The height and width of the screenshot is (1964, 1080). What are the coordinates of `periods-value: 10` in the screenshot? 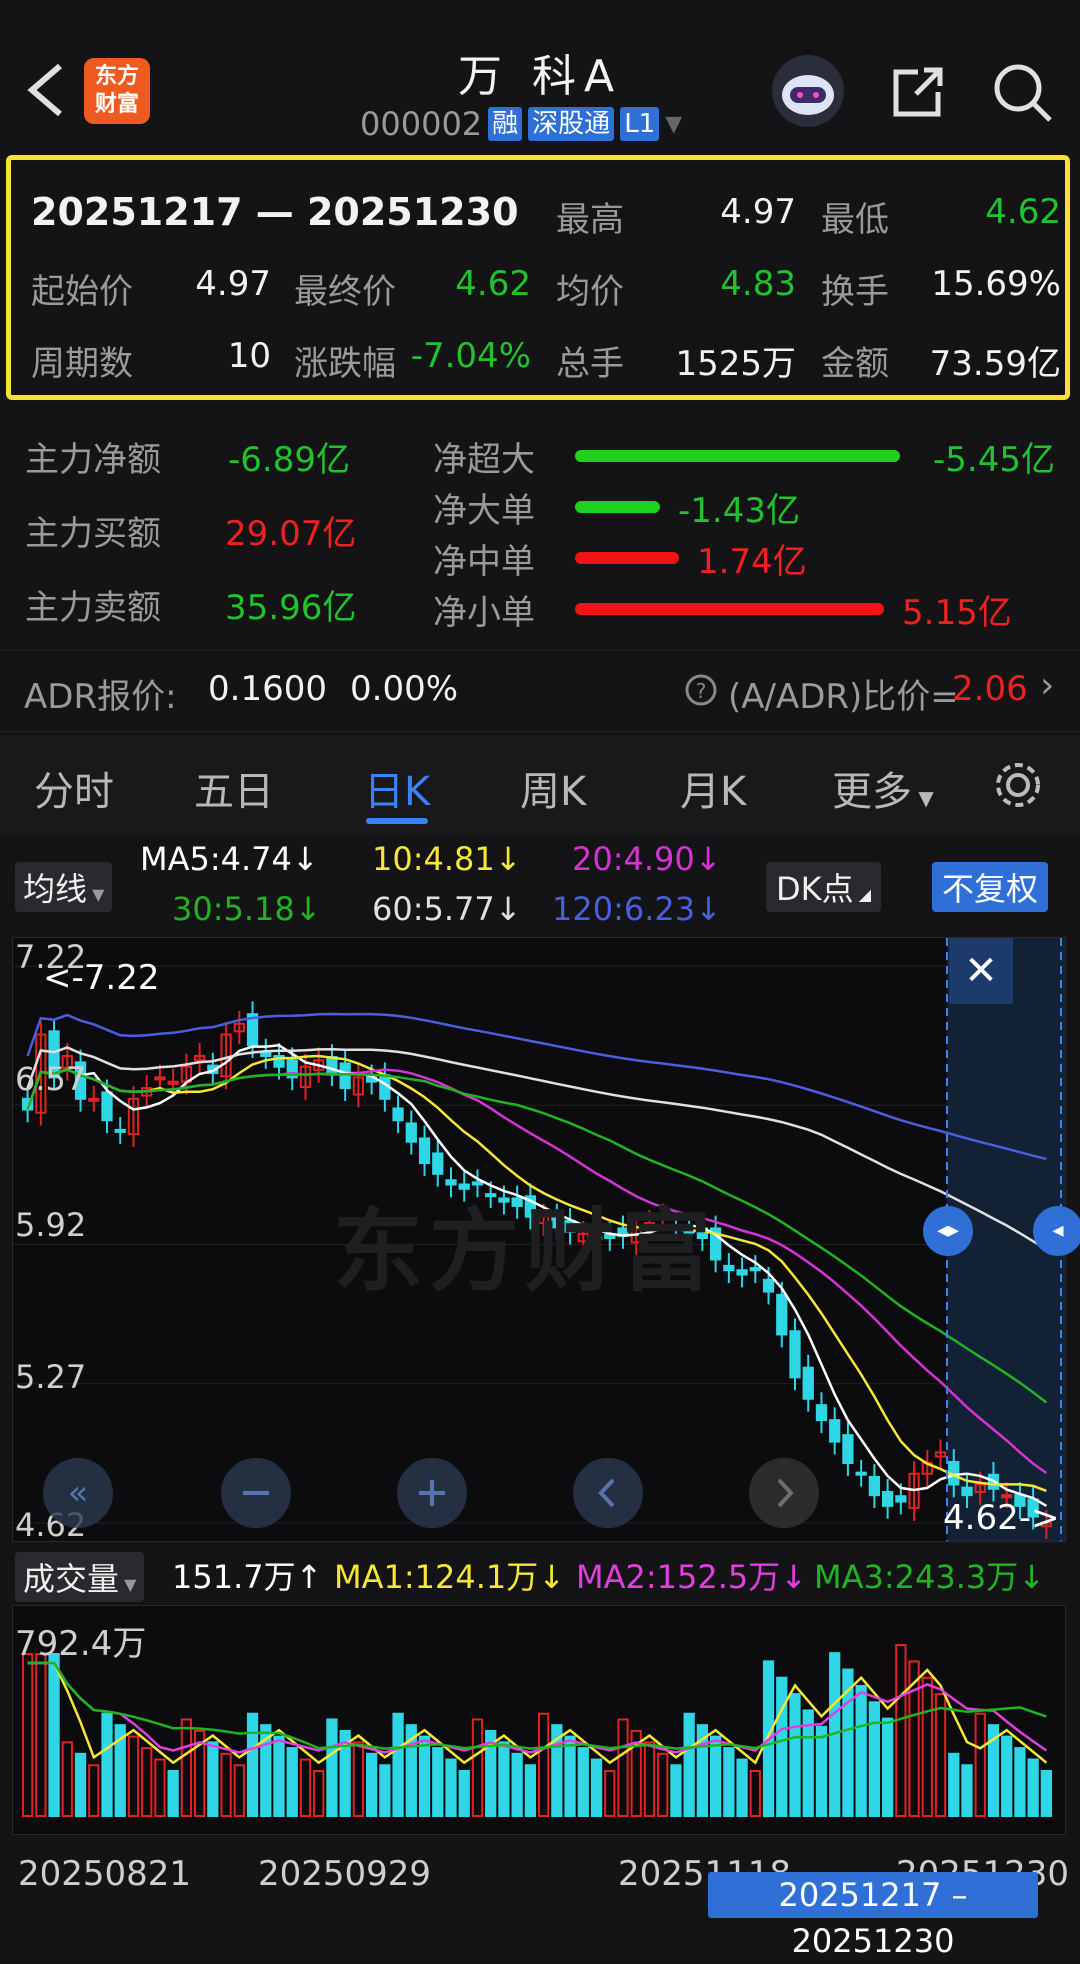 It's located at (249, 356).